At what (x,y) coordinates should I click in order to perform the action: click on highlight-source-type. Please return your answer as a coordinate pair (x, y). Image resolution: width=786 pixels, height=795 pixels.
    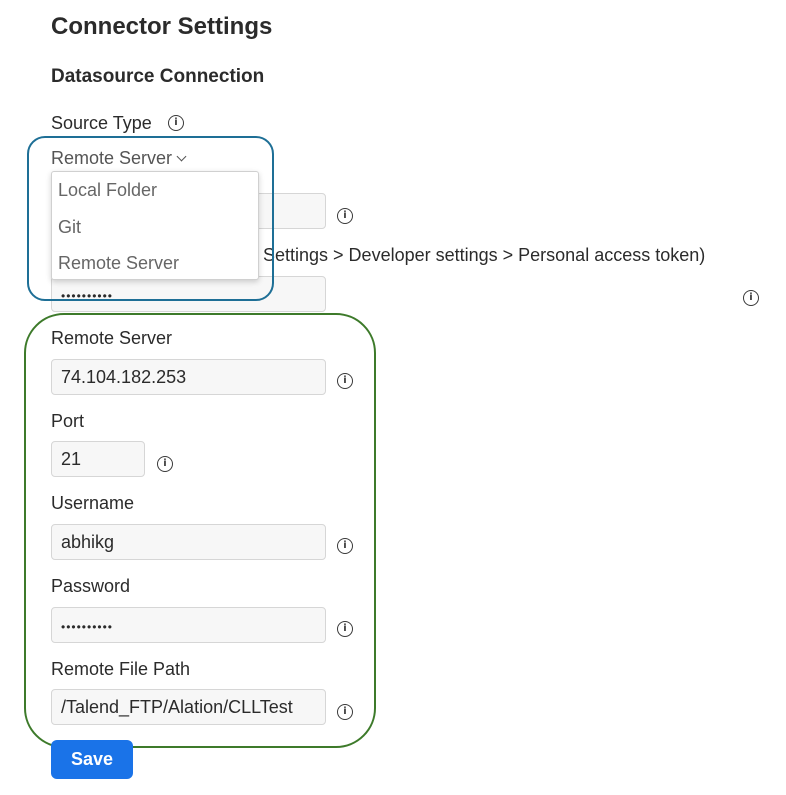
    Looking at the image, I should click on (150, 218).